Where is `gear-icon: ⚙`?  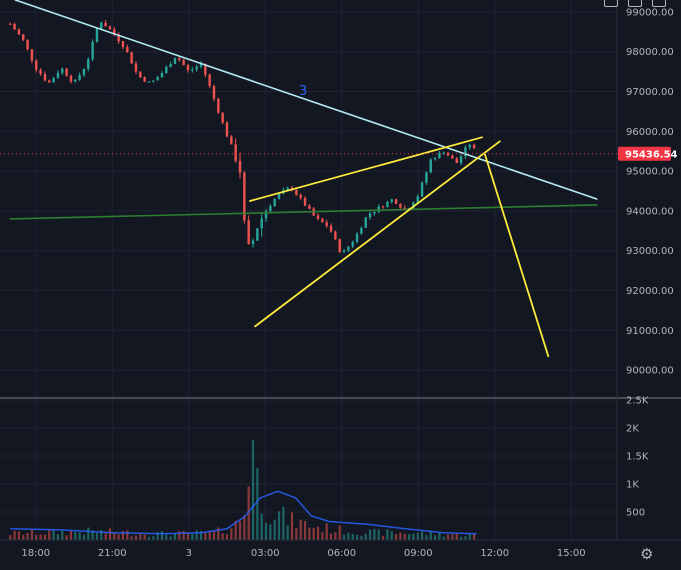 gear-icon: ⚙ is located at coordinates (646, 554).